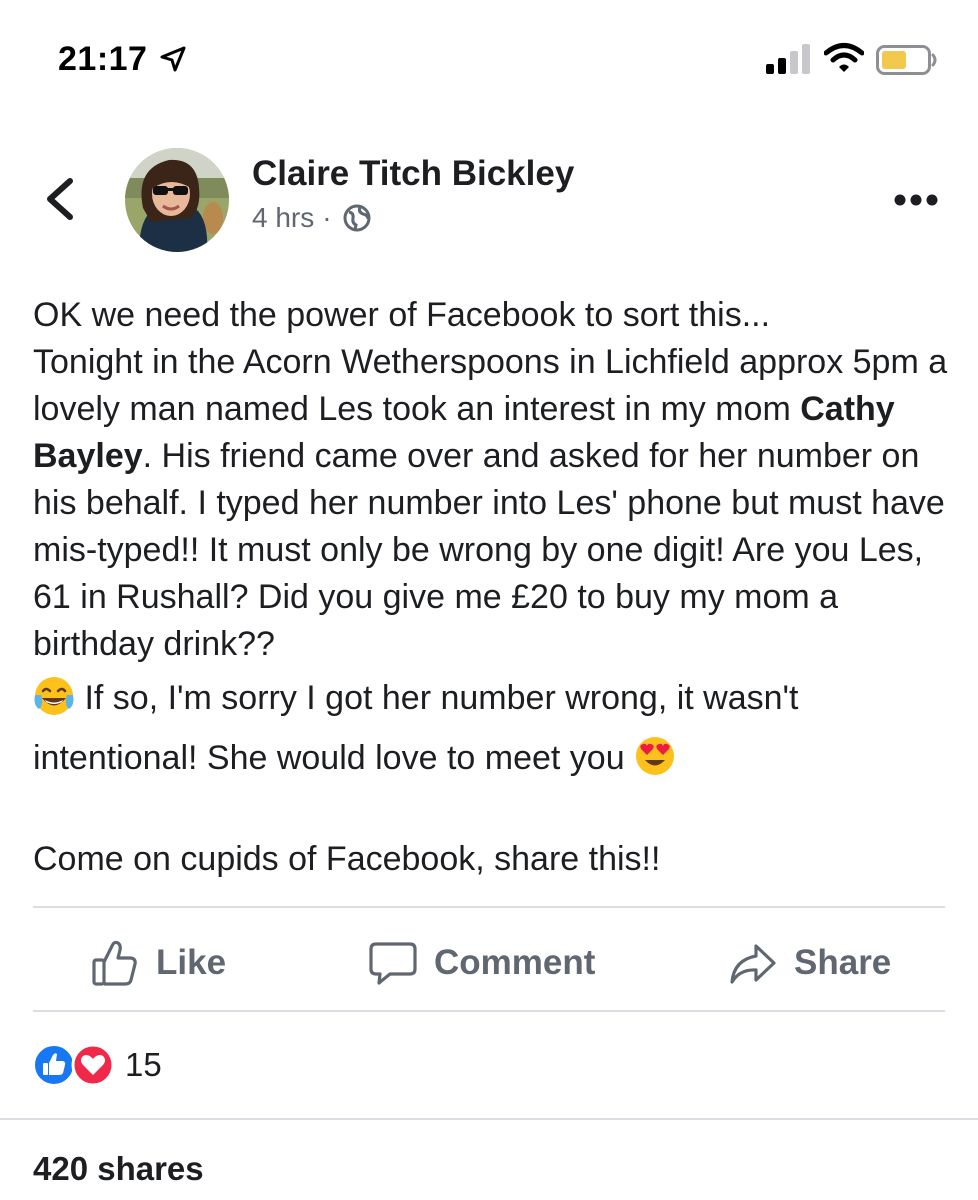  What do you see at coordinates (413, 174) in the screenshot?
I see `author-name: Claire Titch Bickley` at bounding box center [413, 174].